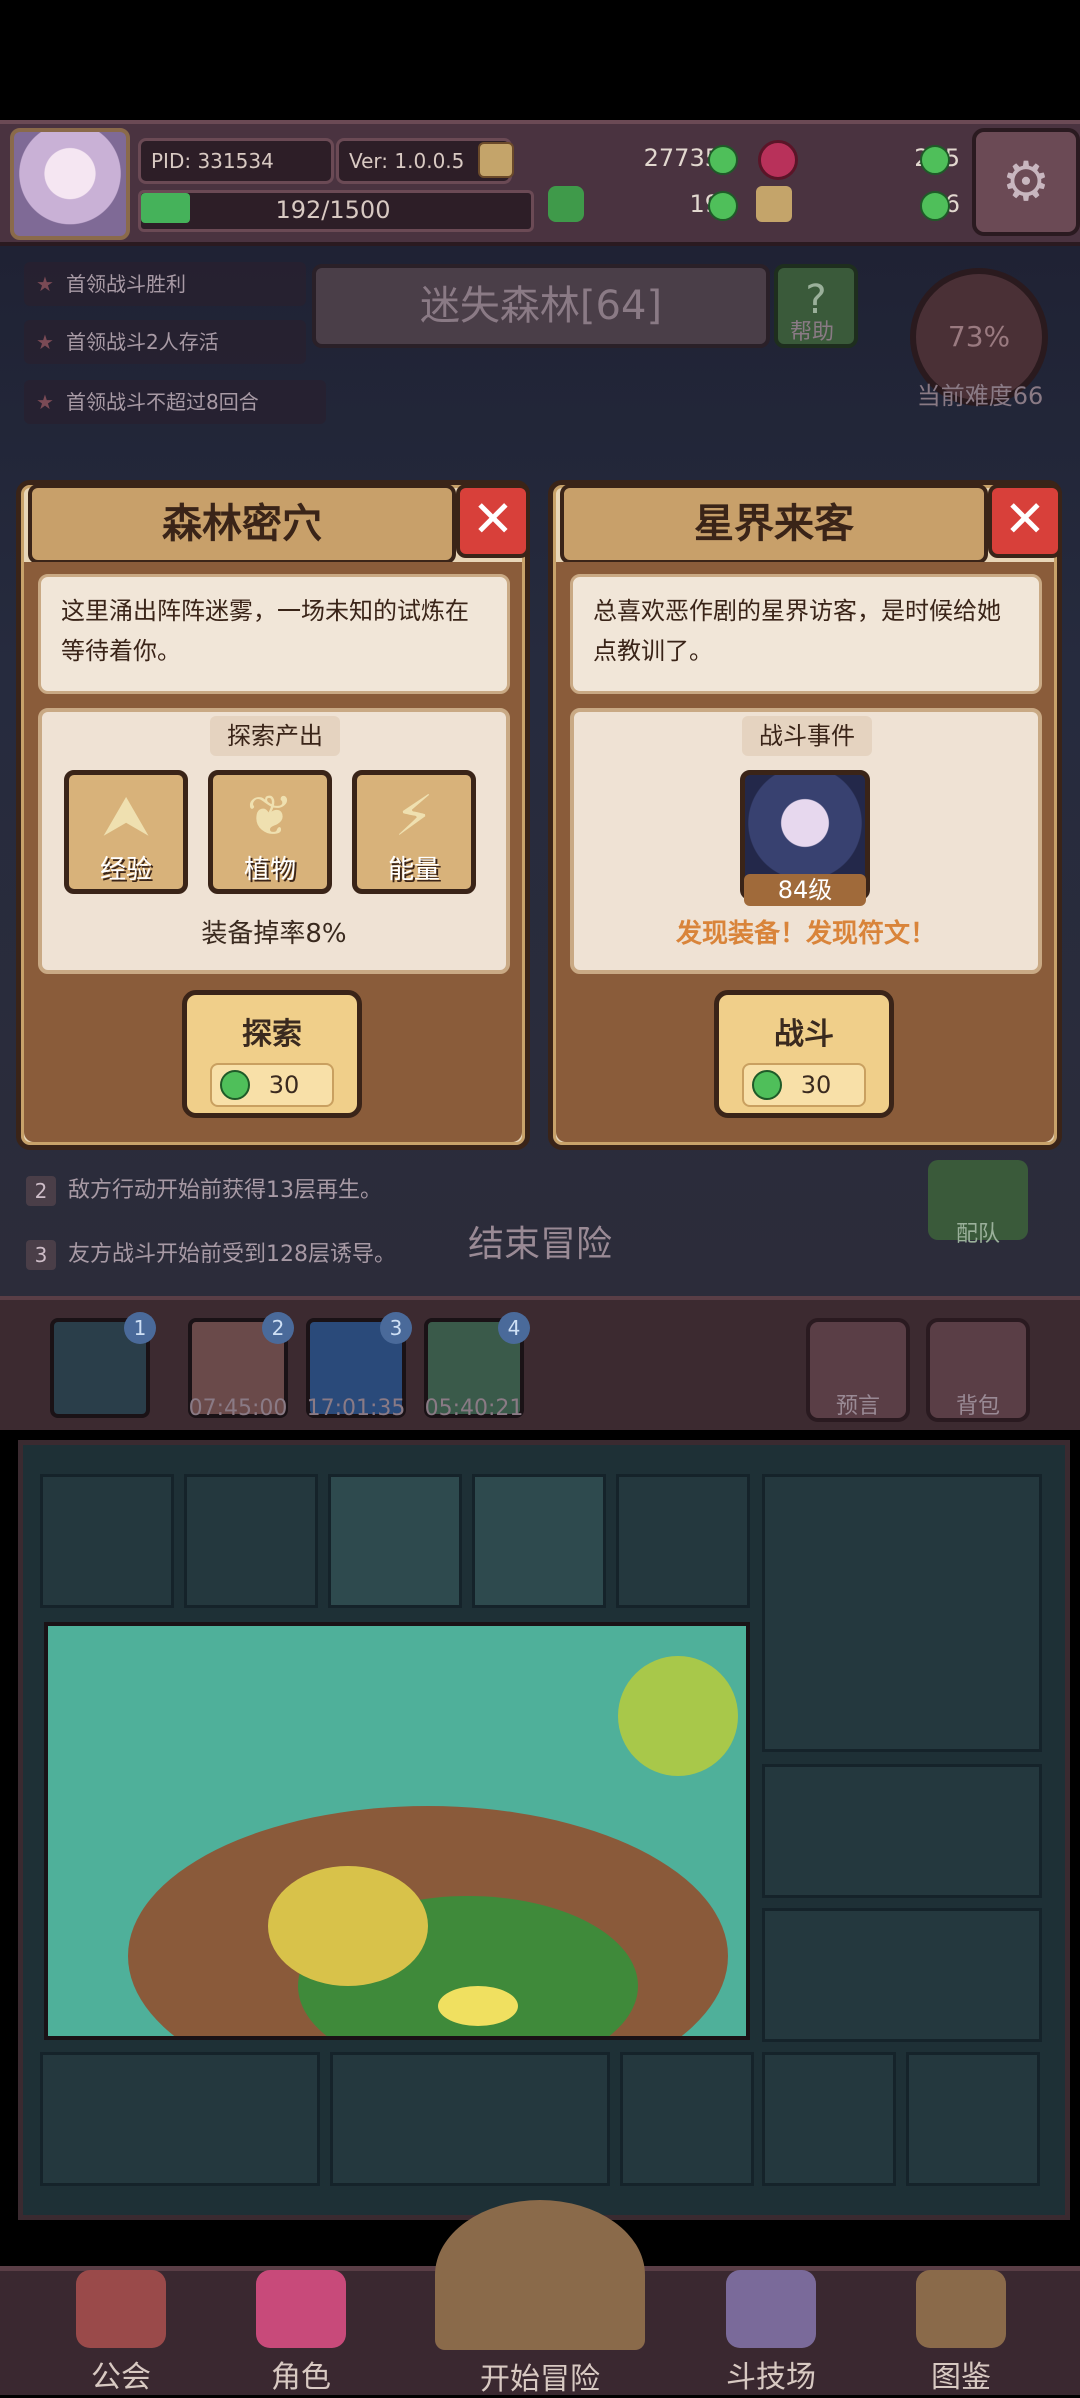  I want to click on fight-label: 战斗, so click(804, 1034).